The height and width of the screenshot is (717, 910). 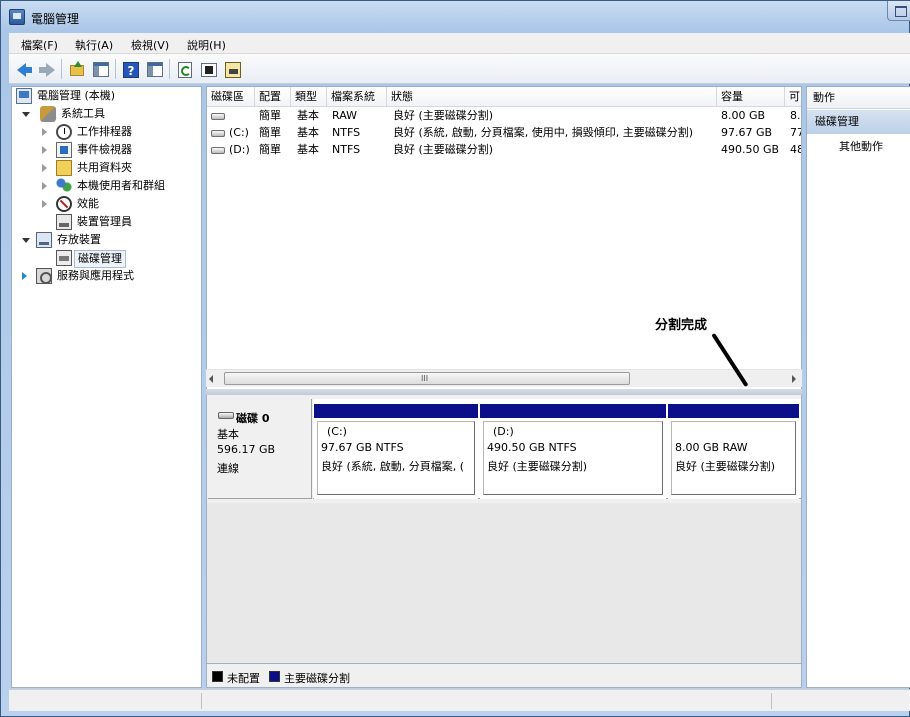 I want to click on partition-c: (C:) 97.67 GB NTFS 良好 (系統, 啟動, 分頁檔案, (, so click(x=396, y=451).